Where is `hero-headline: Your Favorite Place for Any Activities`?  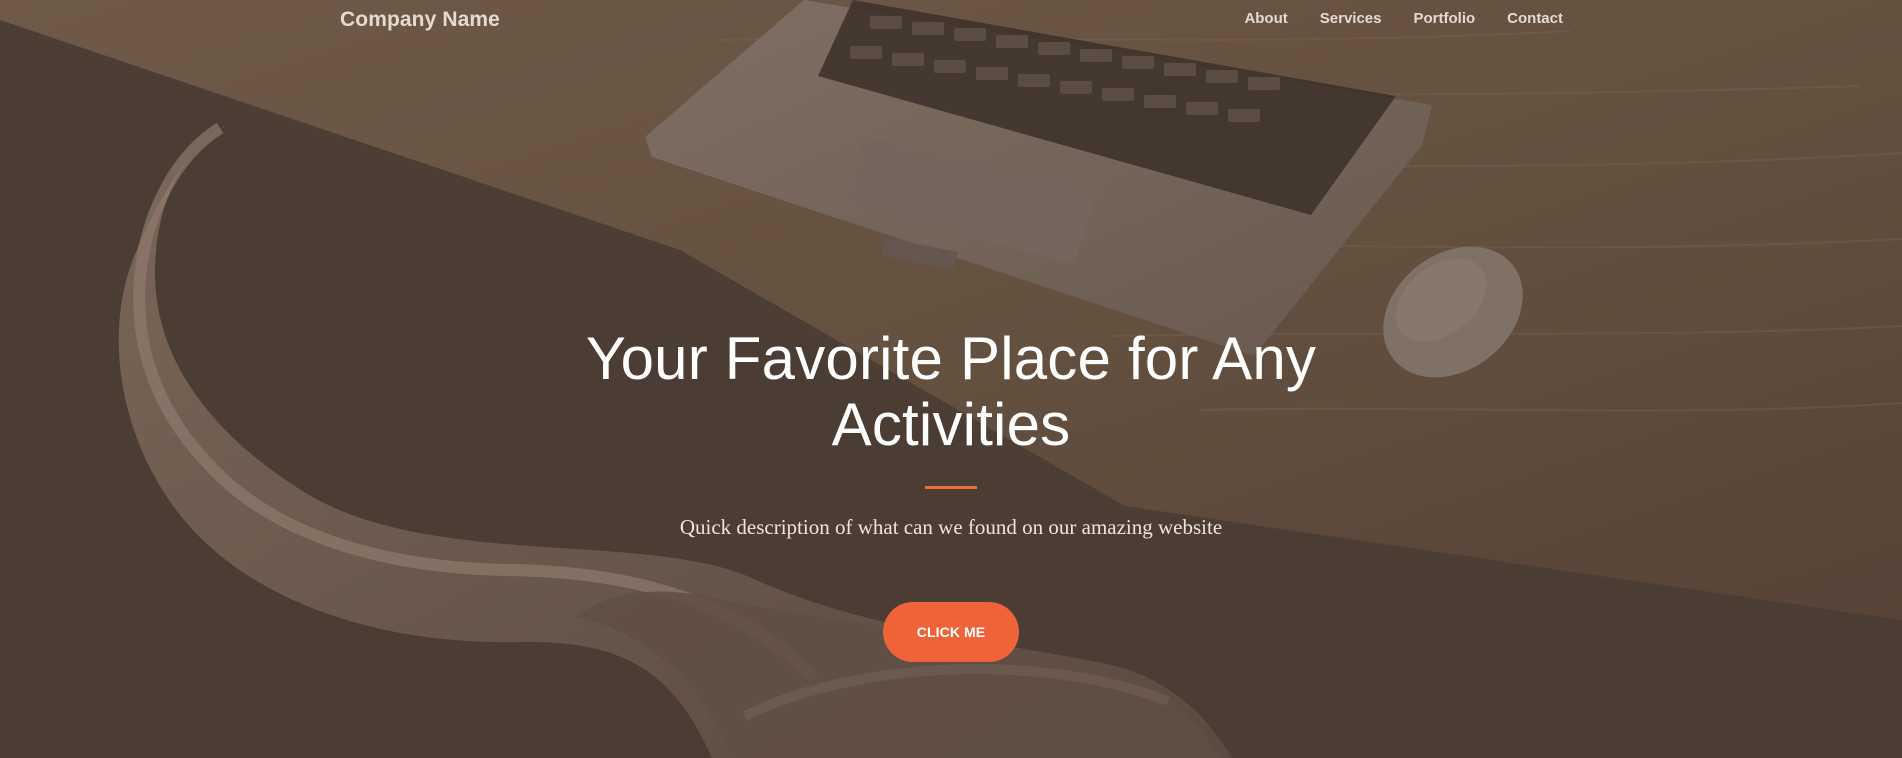 hero-headline: Your Favorite Place for Any Activities is located at coordinates (951, 391).